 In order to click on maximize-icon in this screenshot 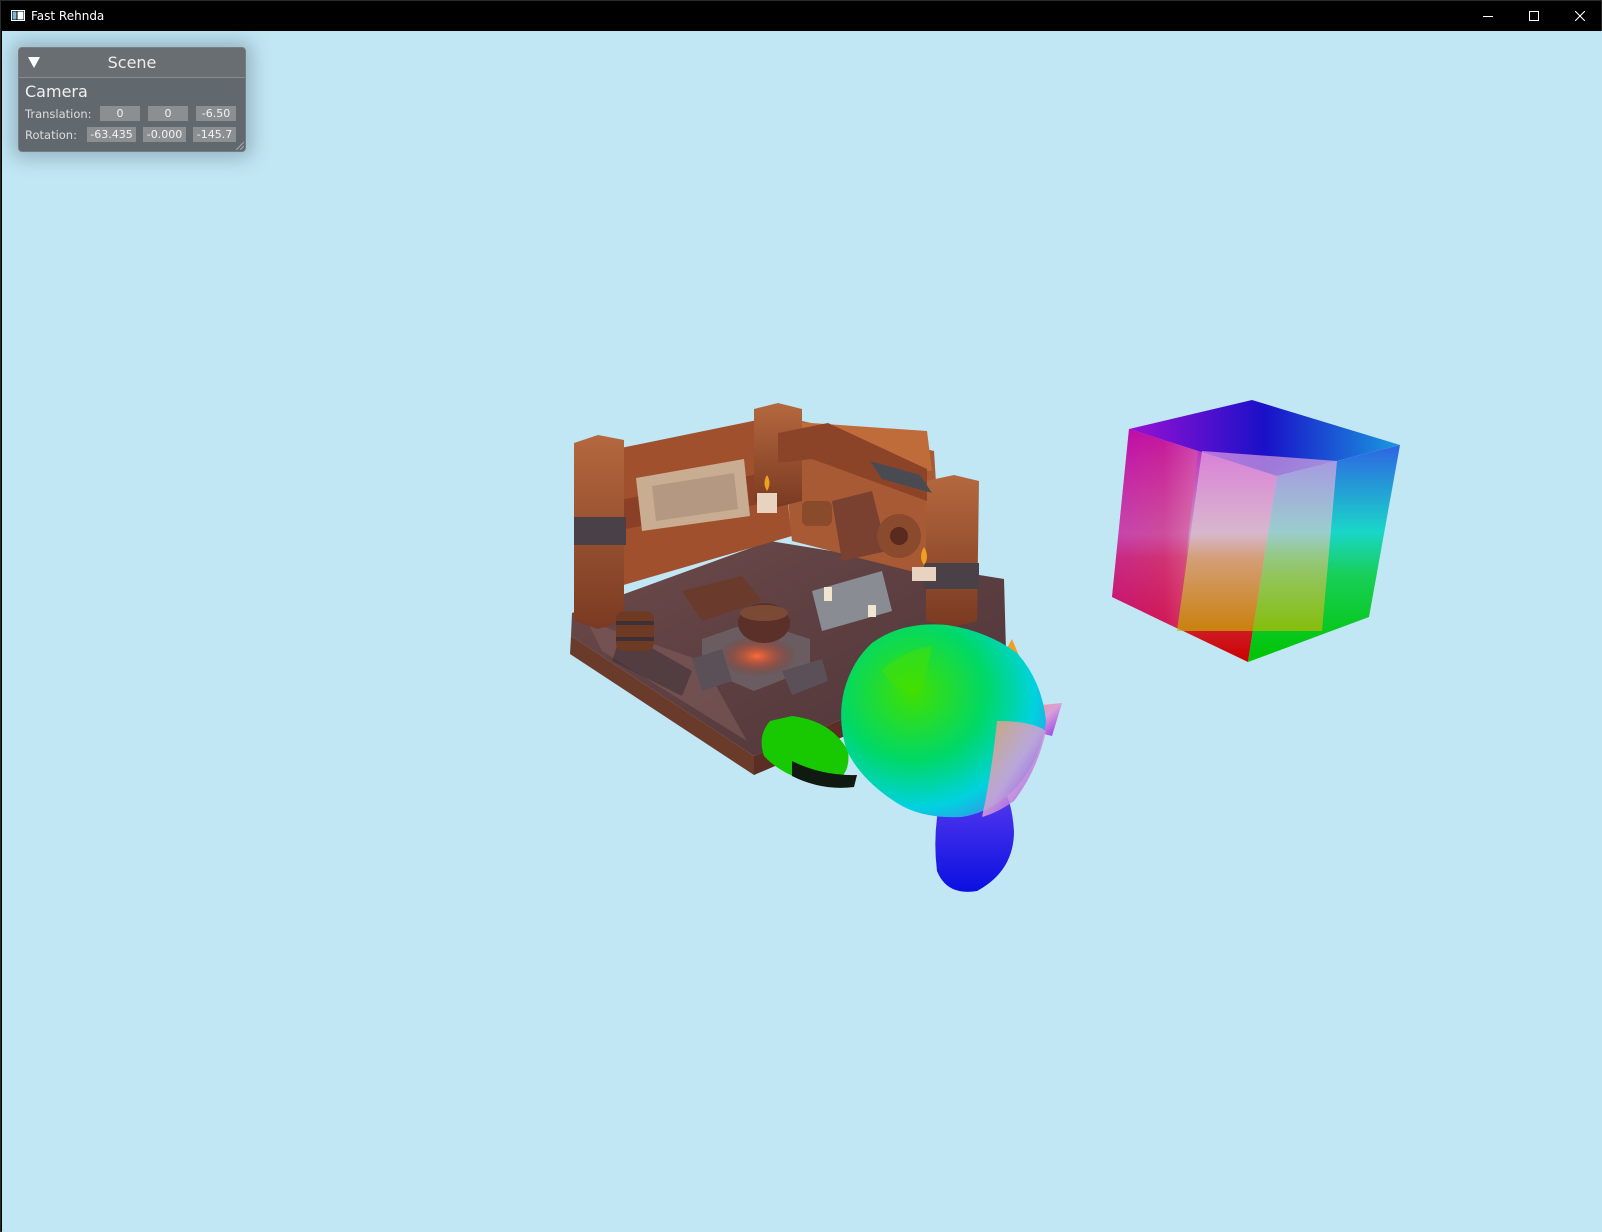, I will do `click(1534, 16)`.